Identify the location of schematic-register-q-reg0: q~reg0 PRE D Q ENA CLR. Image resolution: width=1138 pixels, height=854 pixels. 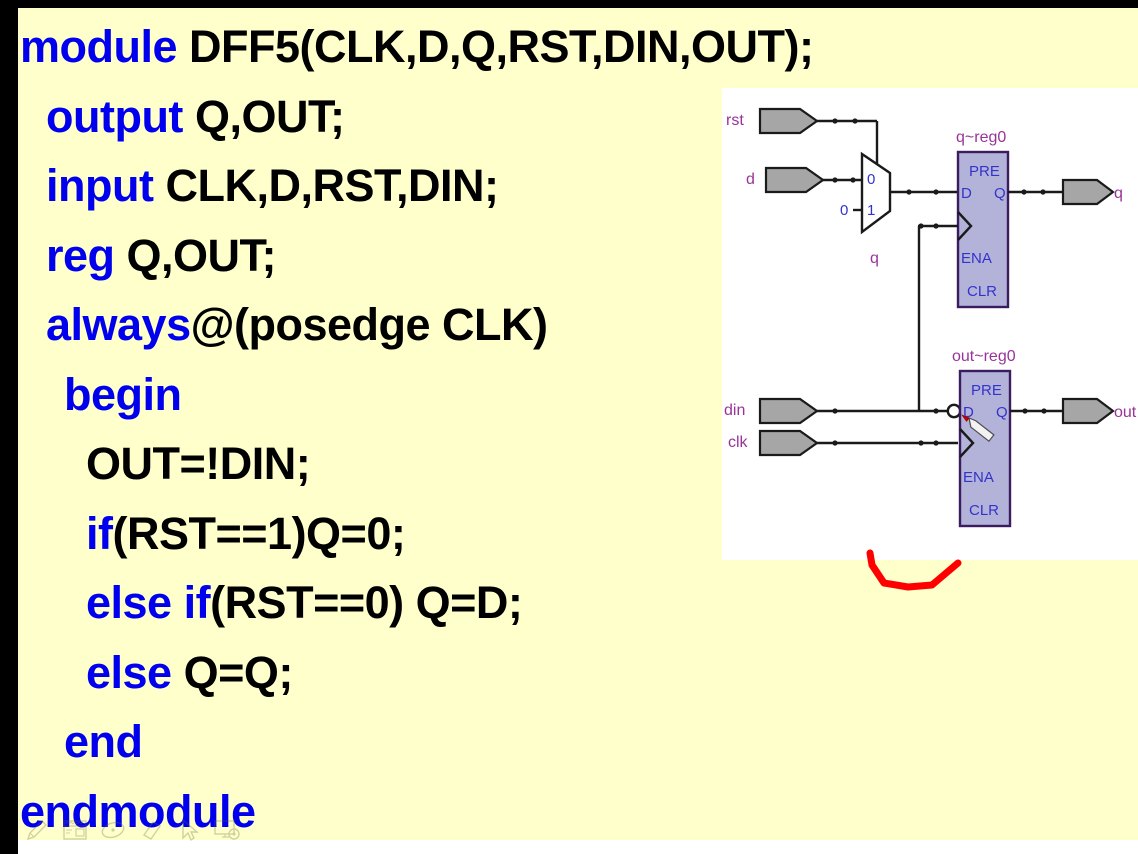
(983, 219).